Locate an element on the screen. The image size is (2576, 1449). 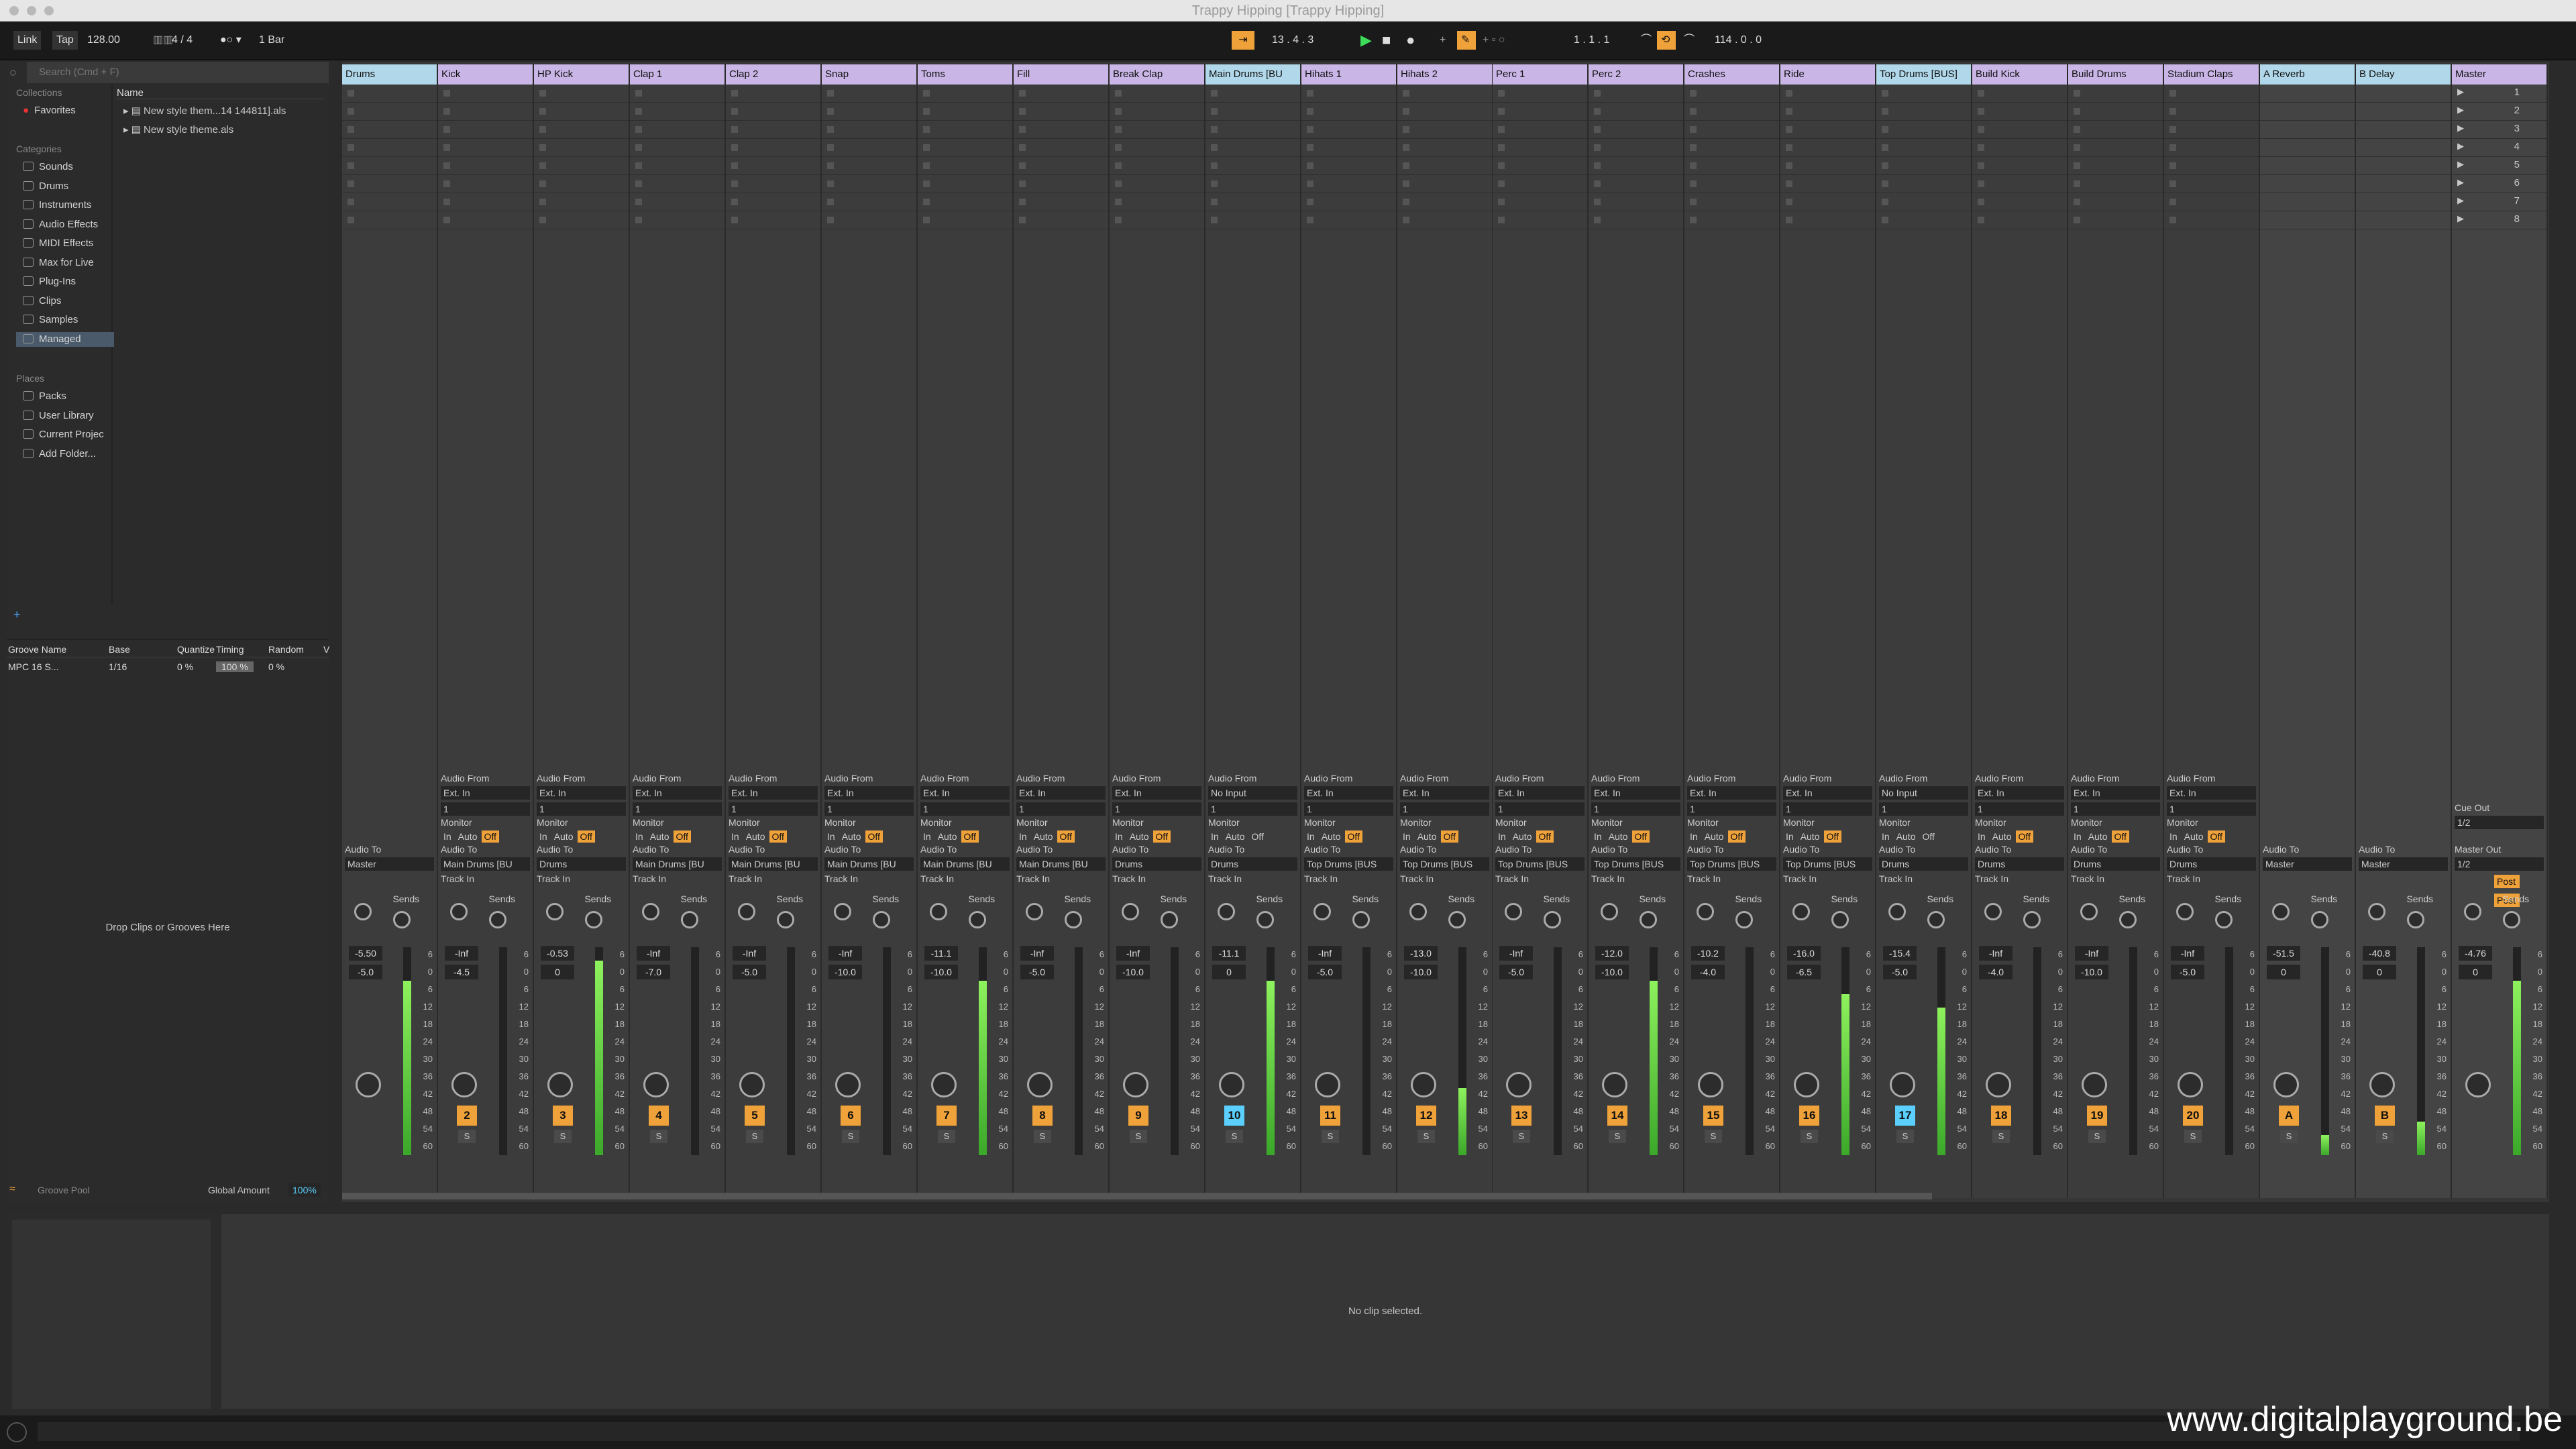
track-title-bar: Perc 1 is located at coordinates (1540, 74).